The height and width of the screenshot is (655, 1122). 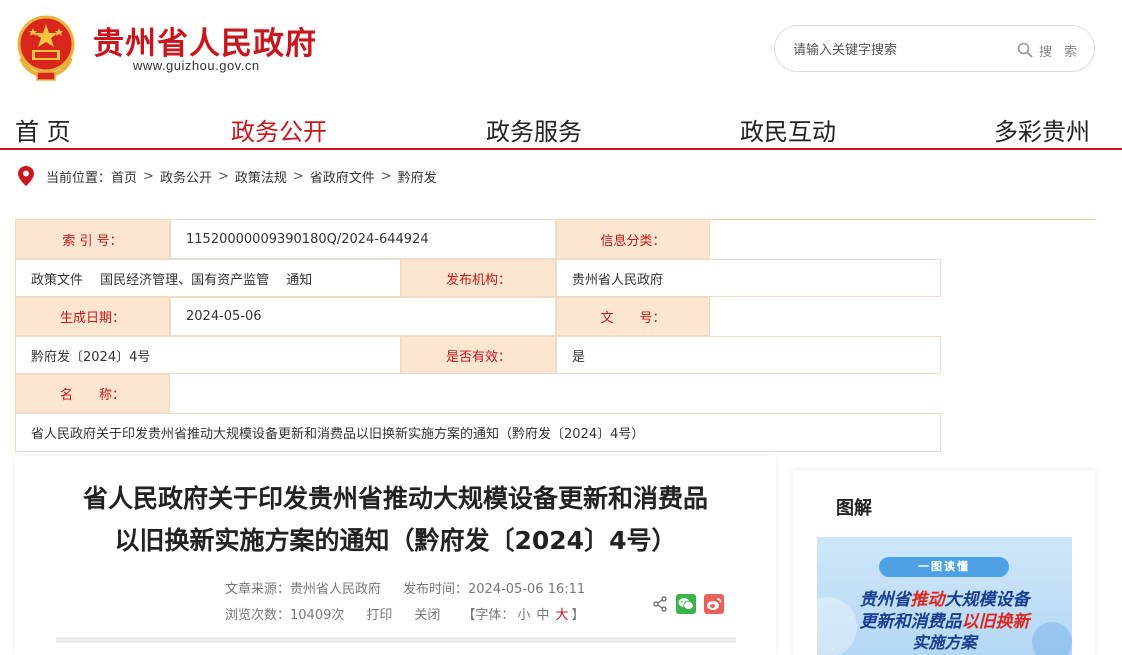 I want to click on share-buttons, so click(x=688, y=604).